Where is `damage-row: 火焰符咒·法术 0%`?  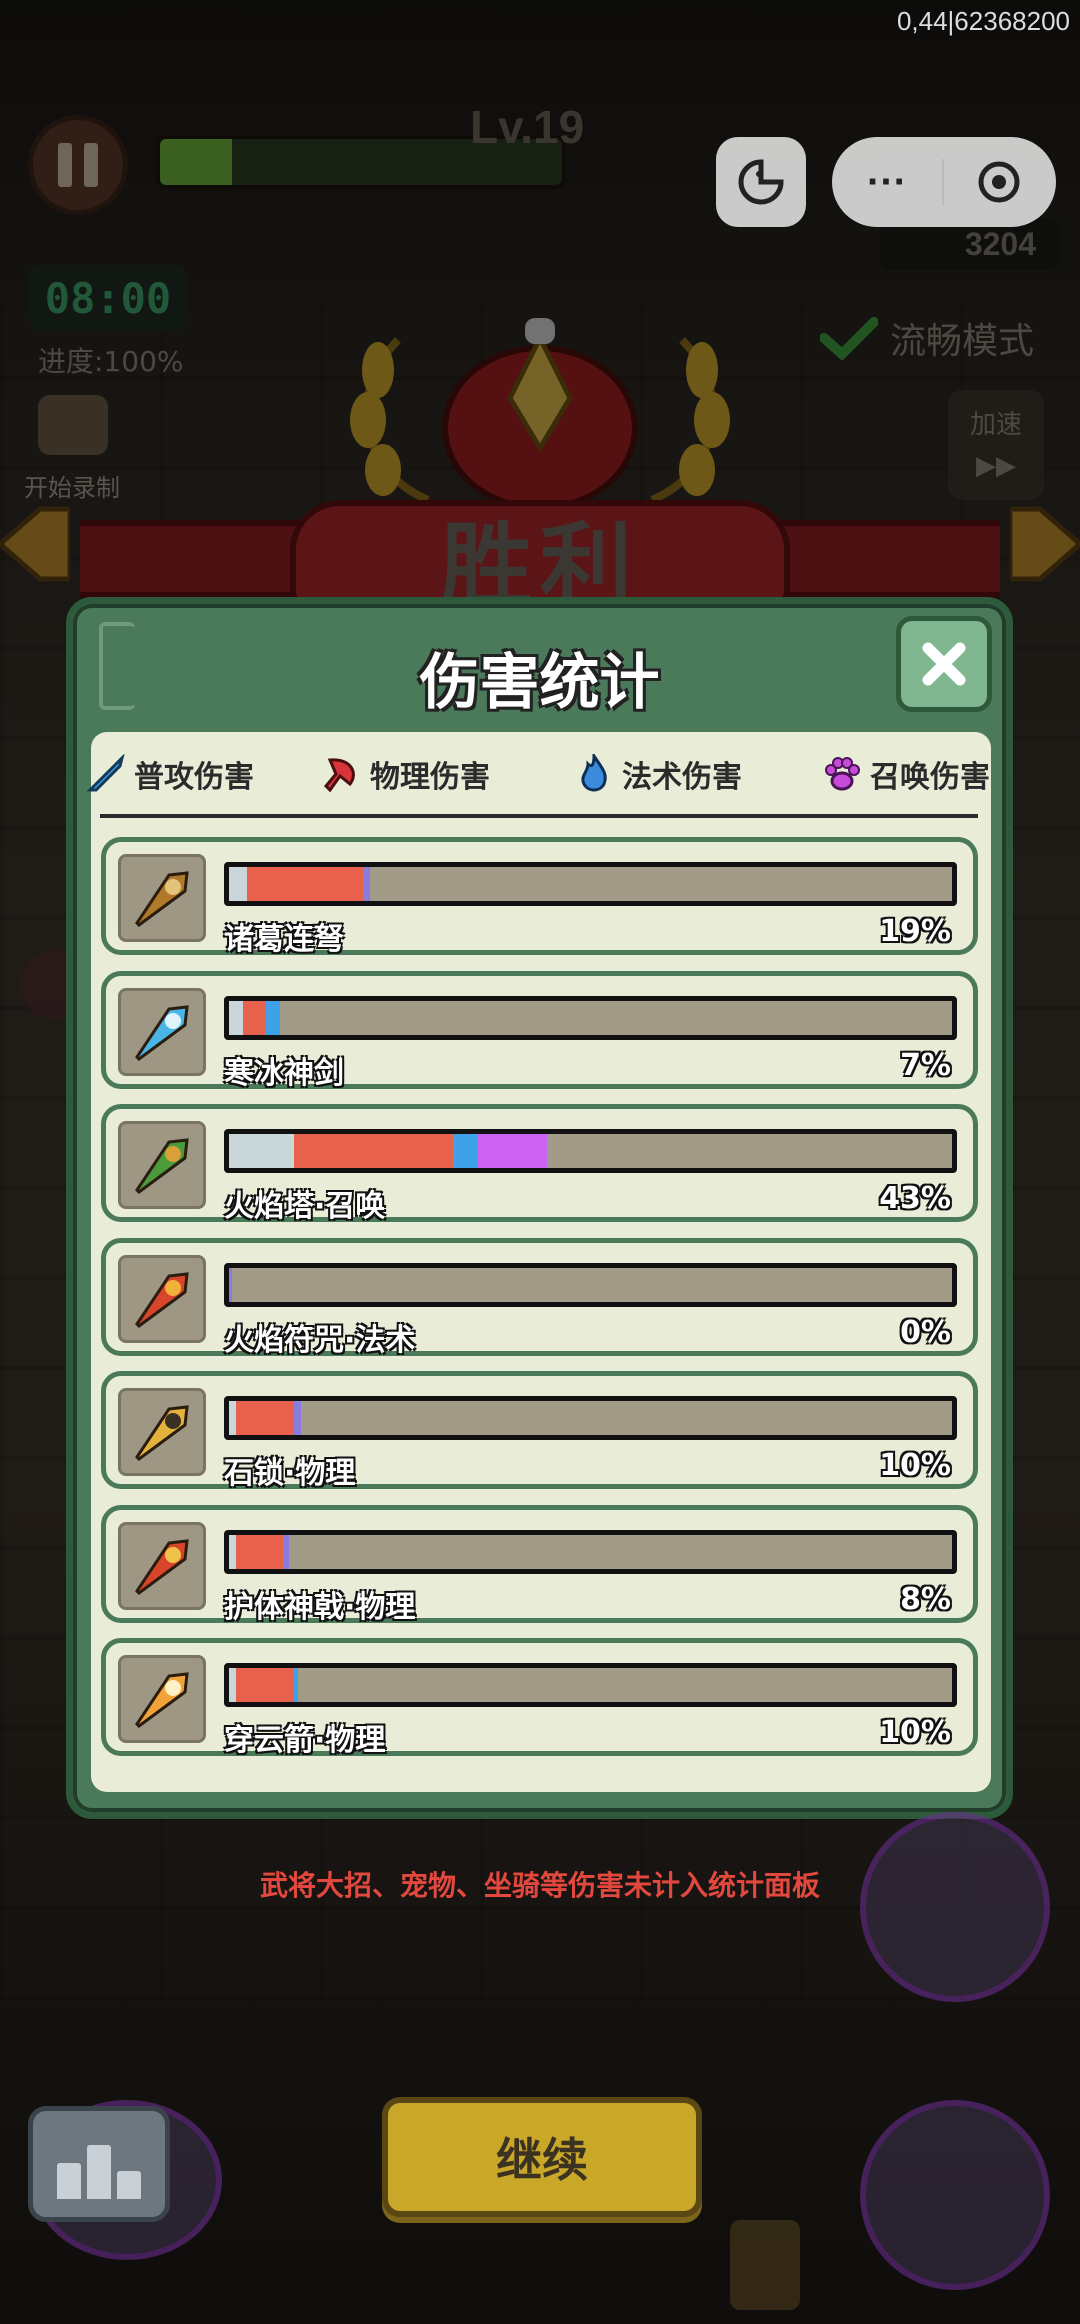
damage-row: 火焰符咒·法术 0% is located at coordinates (539, 1297).